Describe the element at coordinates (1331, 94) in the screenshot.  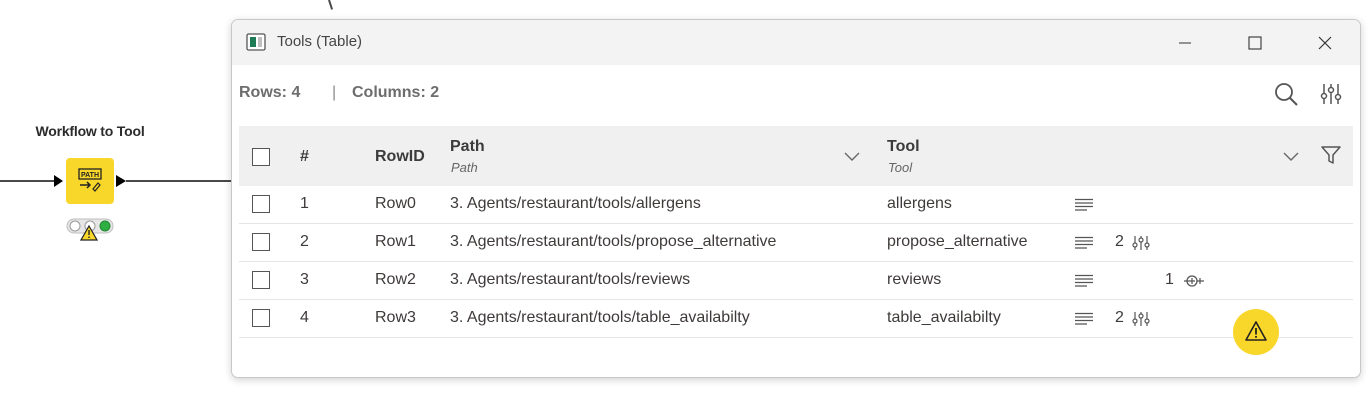
I see `settings-sliders-icon` at that location.